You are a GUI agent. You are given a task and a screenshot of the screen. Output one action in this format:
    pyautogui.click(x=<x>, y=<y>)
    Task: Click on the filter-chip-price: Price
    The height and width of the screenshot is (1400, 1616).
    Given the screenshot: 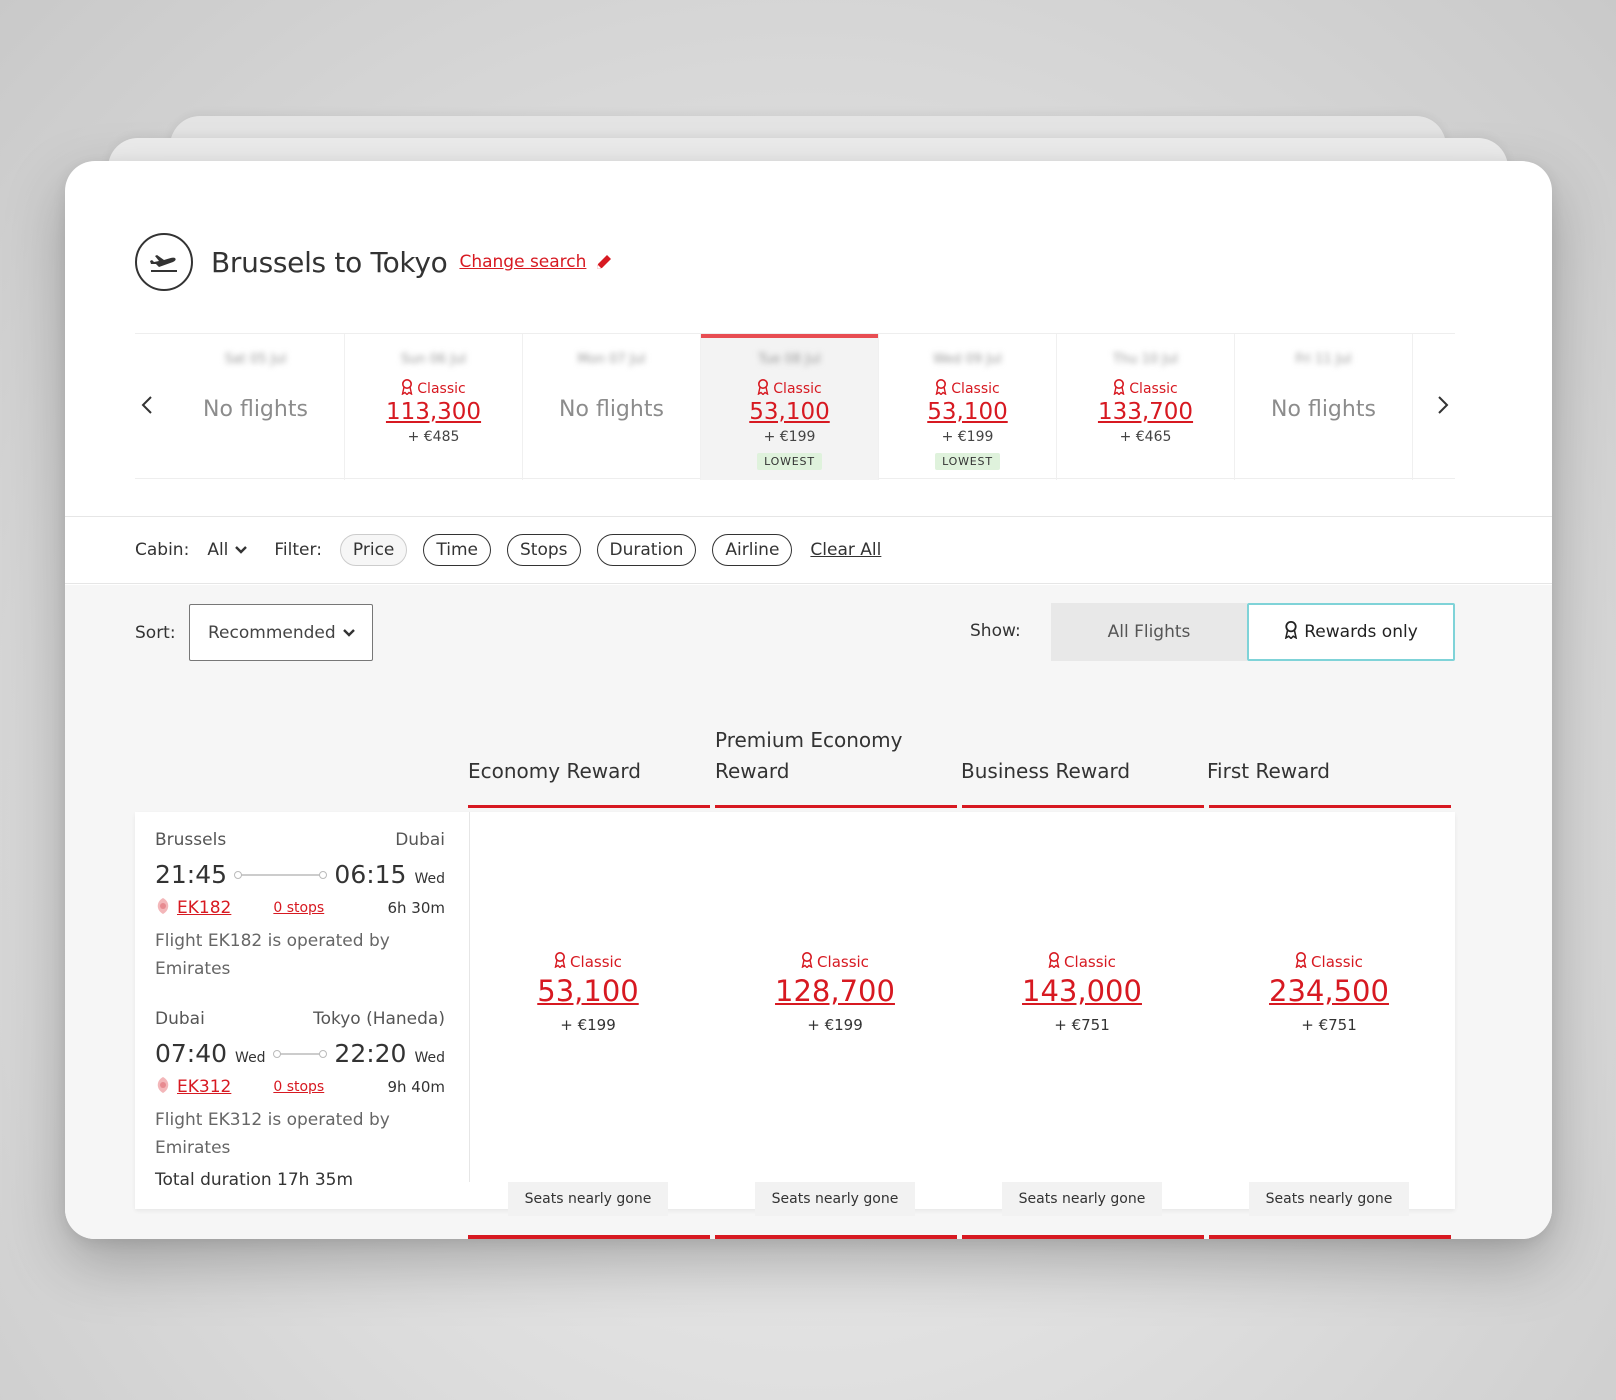 What is the action you would take?
    pyautogui.click(x=373, y=550)
    